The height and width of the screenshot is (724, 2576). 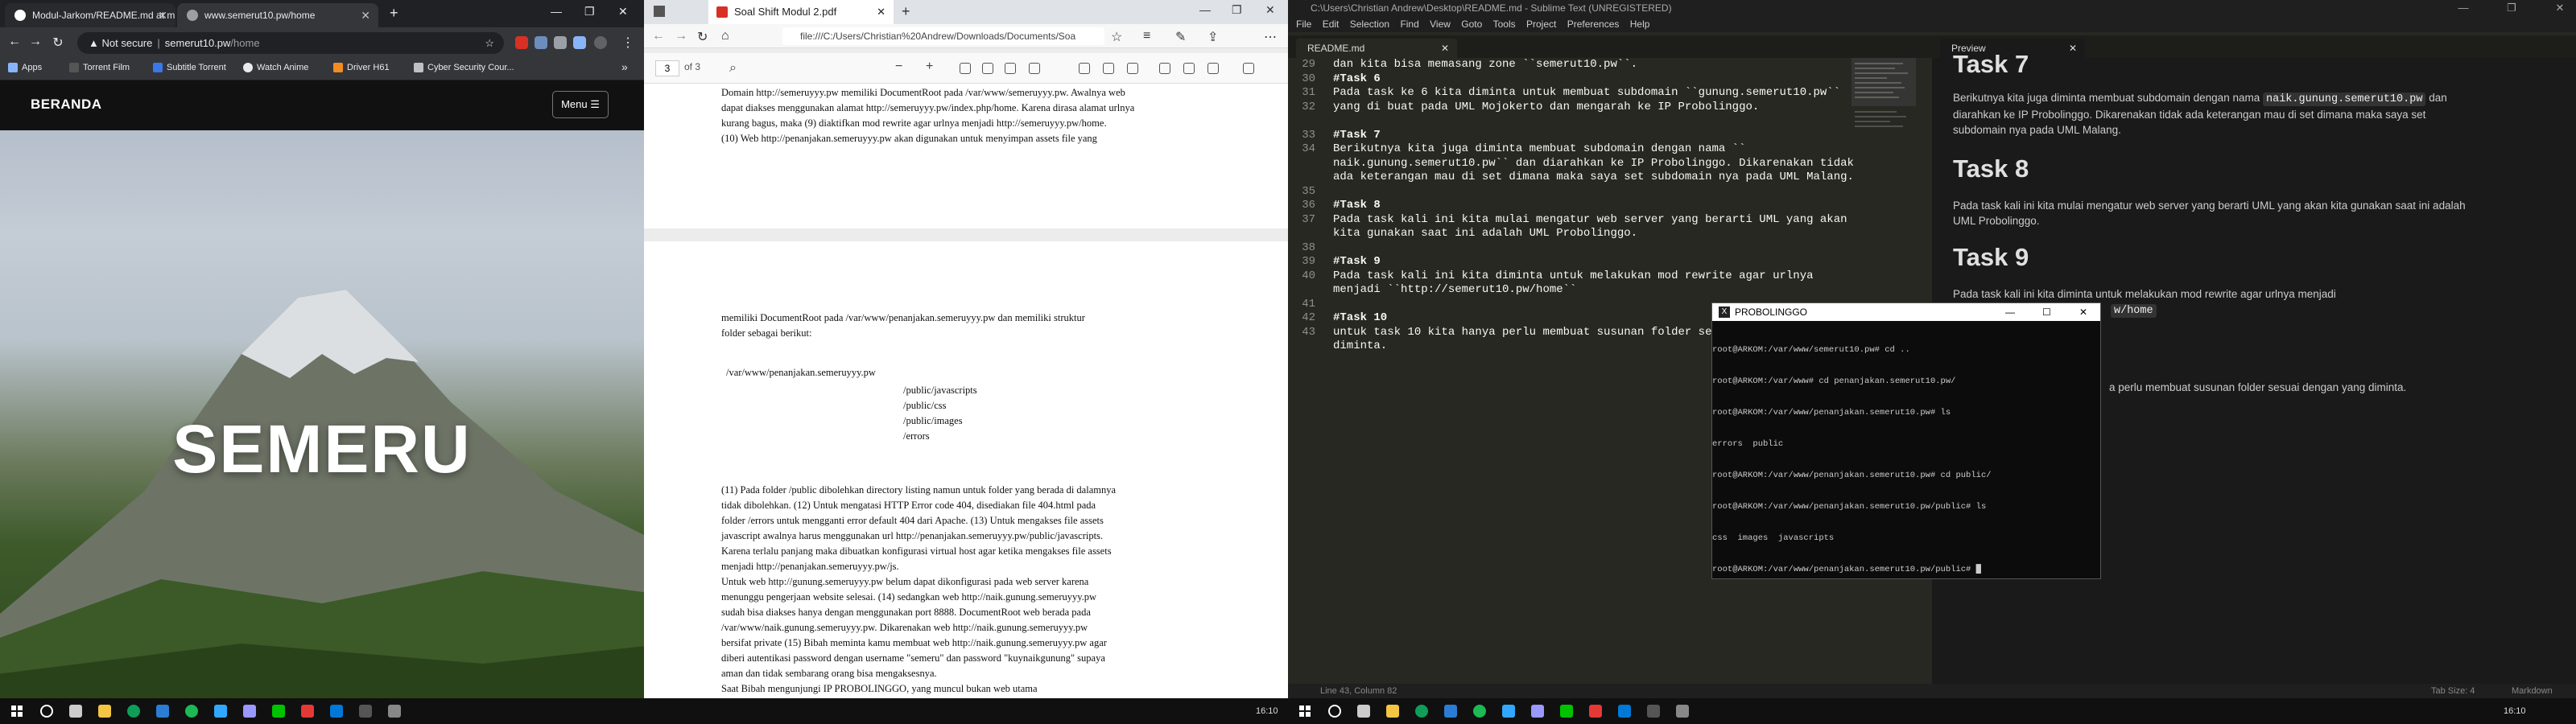 What do you see at coordinates (361, 68) in the screenshot?
I see `bookmark-driver-h61: Driver H61` at bounding box center [361, 68].